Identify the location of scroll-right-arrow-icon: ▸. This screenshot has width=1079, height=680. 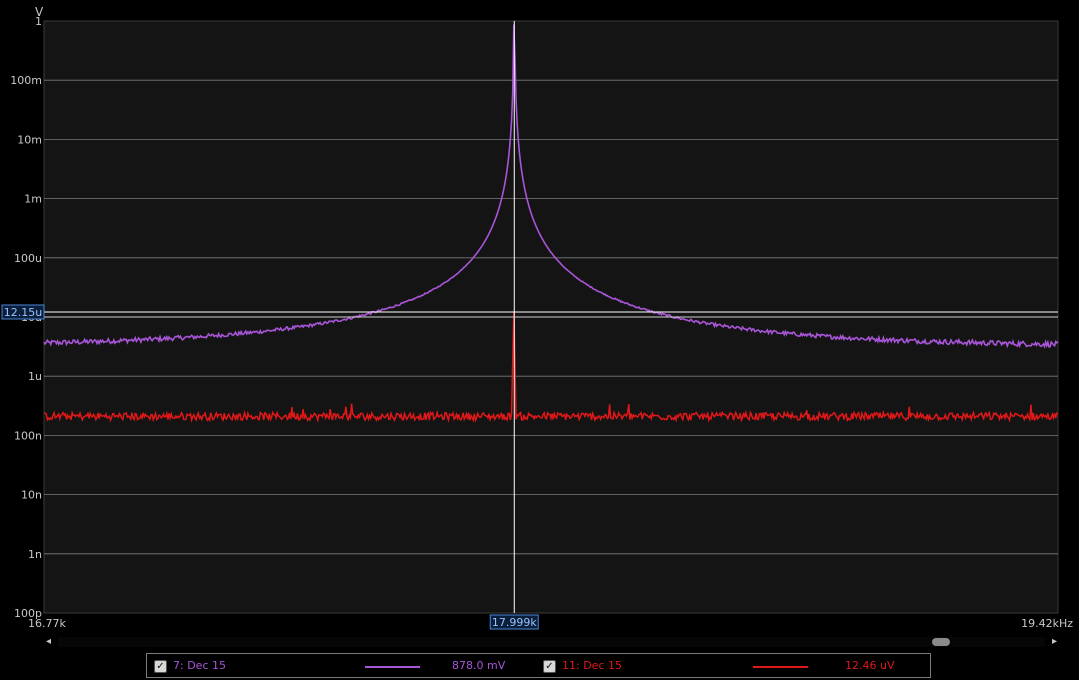
(1054, 642).